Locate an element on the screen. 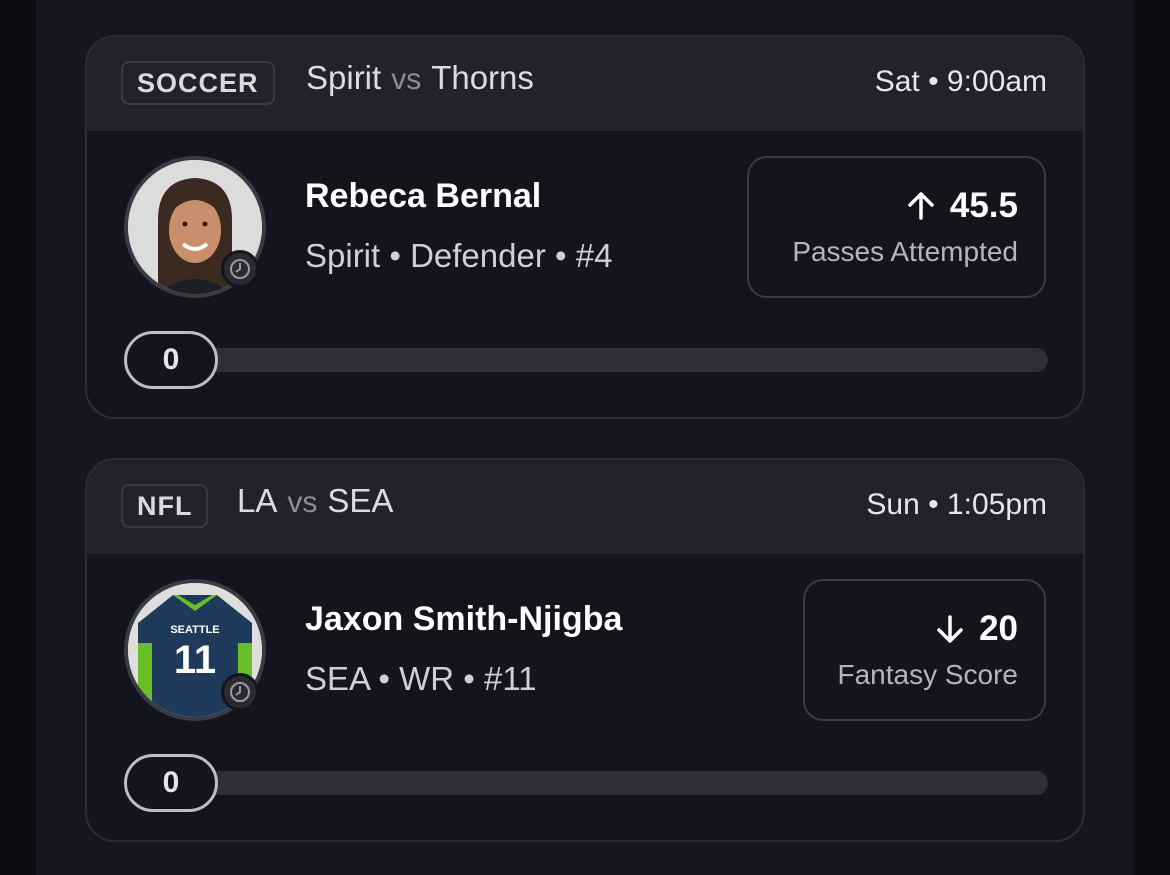 This screenshot has width=1170, height=875. stat-value: 20 is located at coordinates (976, 629).